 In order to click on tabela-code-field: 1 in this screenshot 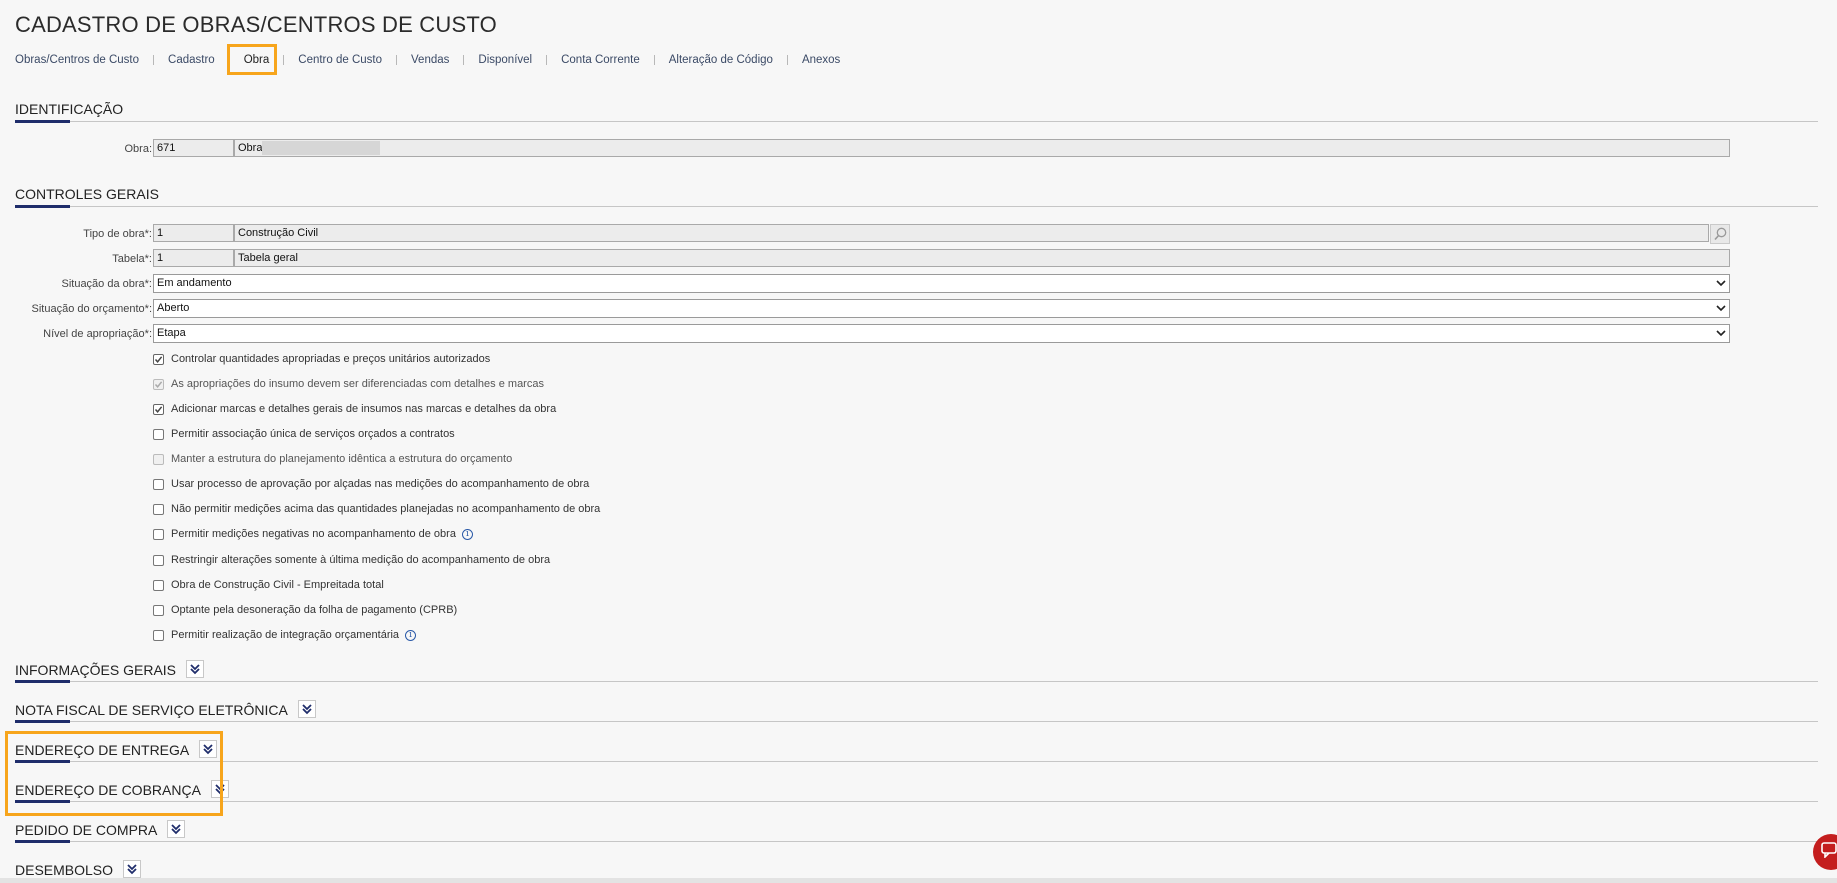, I will do `click(193, 258)`.